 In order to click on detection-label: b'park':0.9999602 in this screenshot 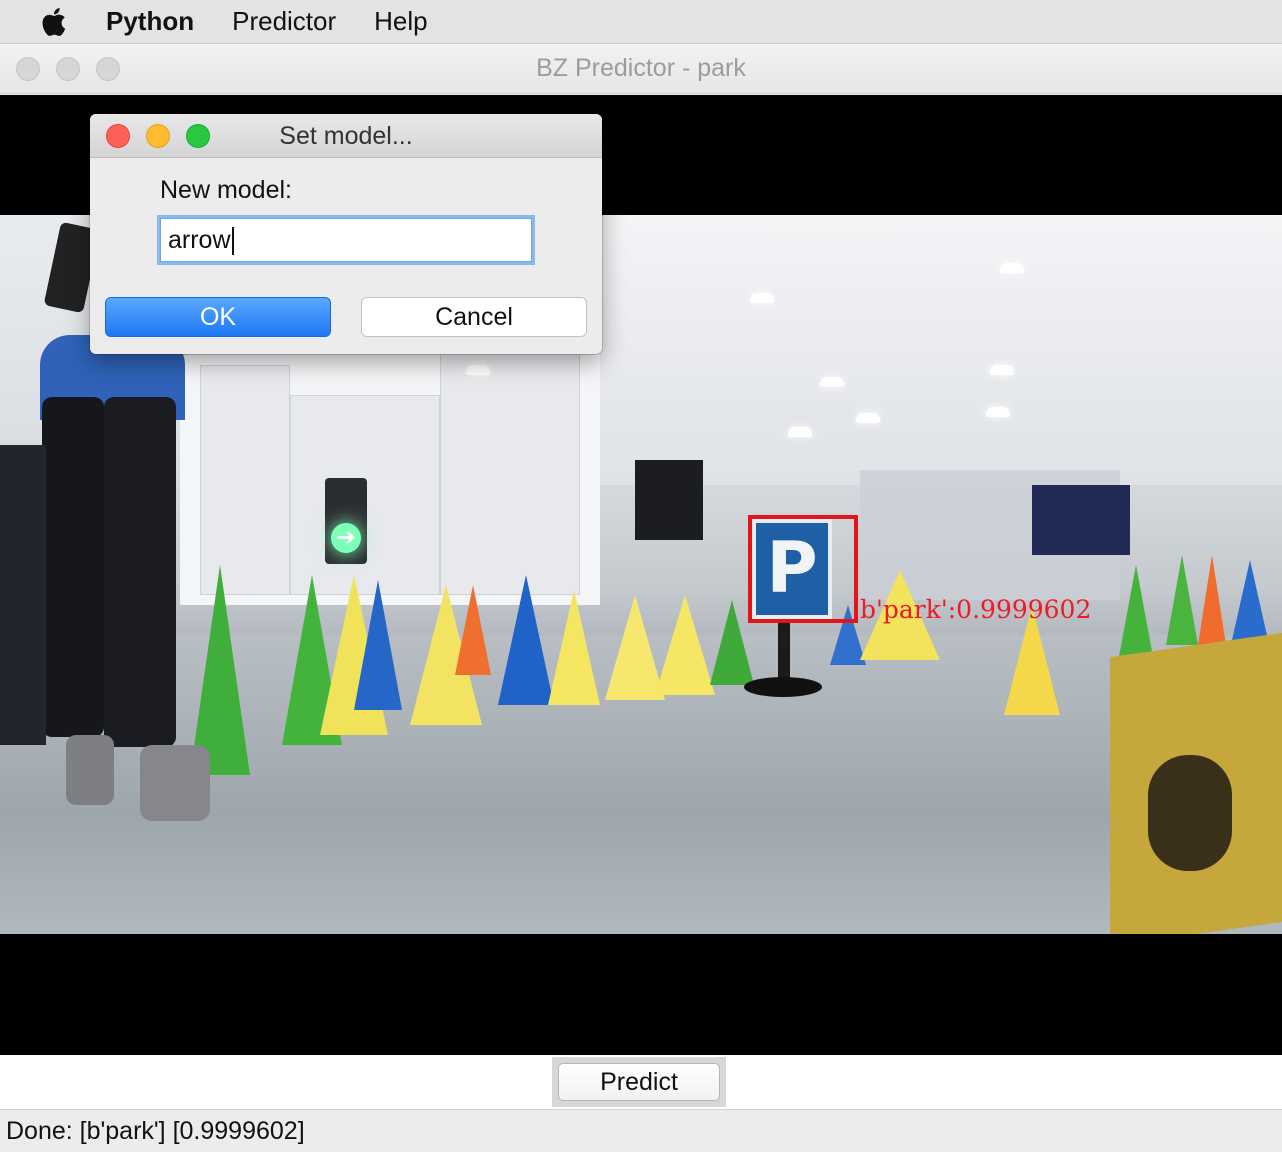, I will do `click(976, 609)`.